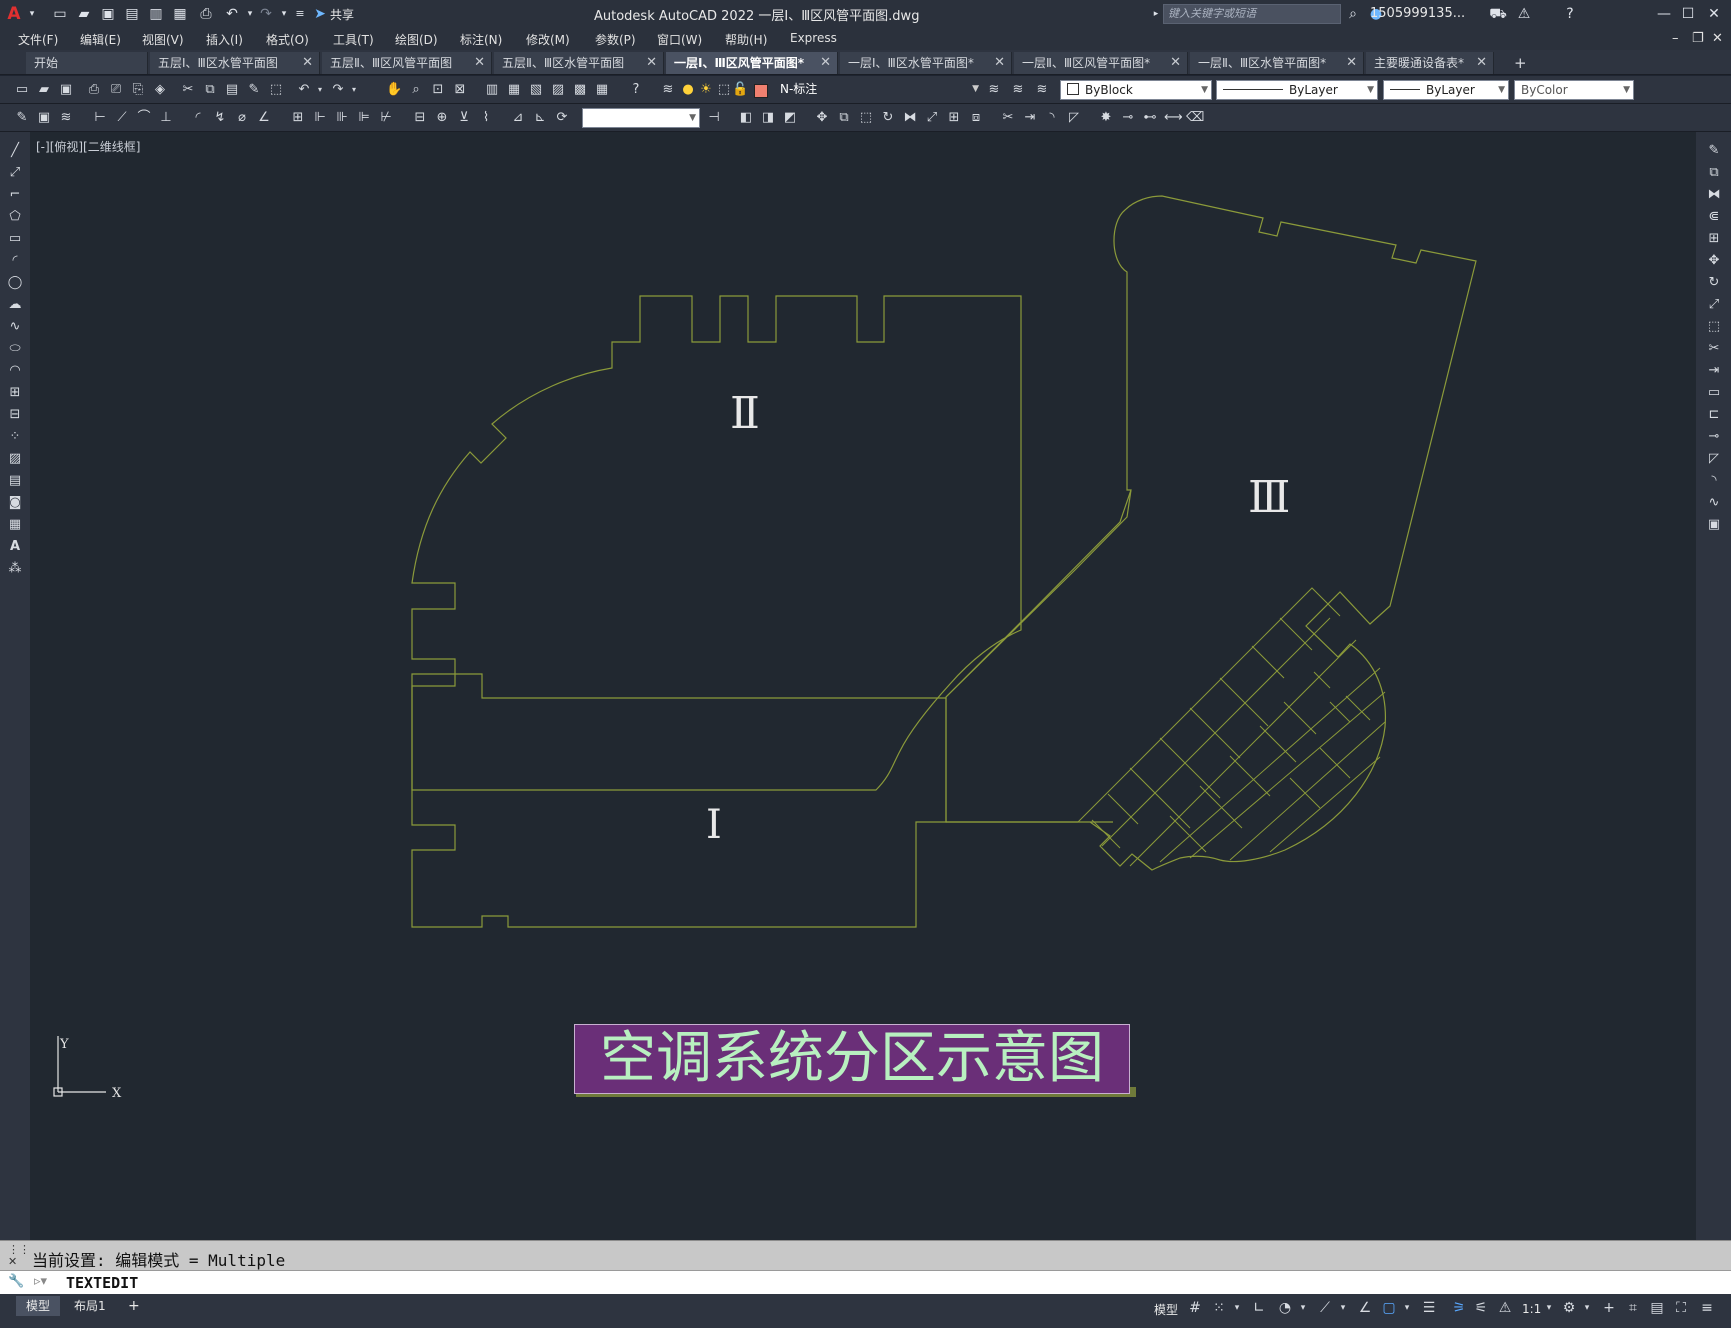 This screenshot has height=1328, width=1731. Describe the element at coordinates (1365, 1308) in the screenshot. I see `object-snap-tracking-icon: ∠` at that location.